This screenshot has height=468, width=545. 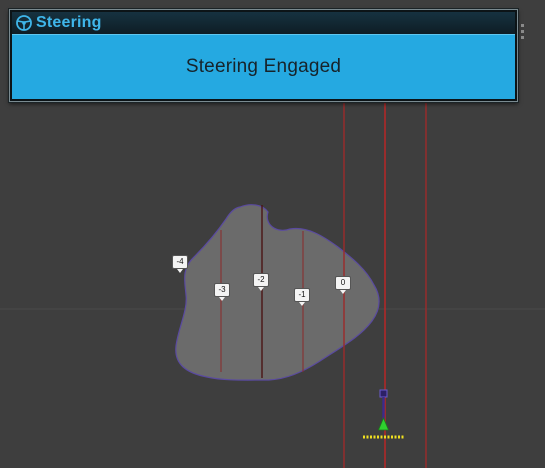 I want to click on panel-resize-grip, so click(x=523, y=36).